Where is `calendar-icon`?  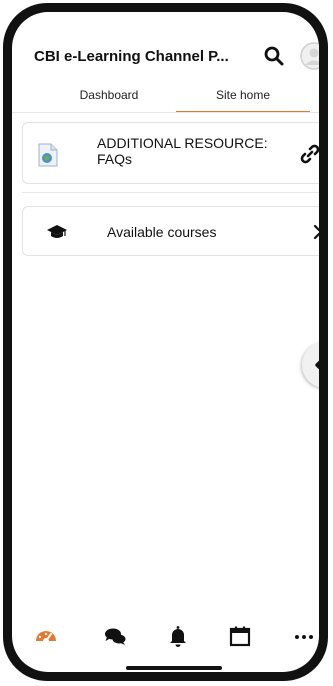
calendar-icon is located at coordinates (240, 636).